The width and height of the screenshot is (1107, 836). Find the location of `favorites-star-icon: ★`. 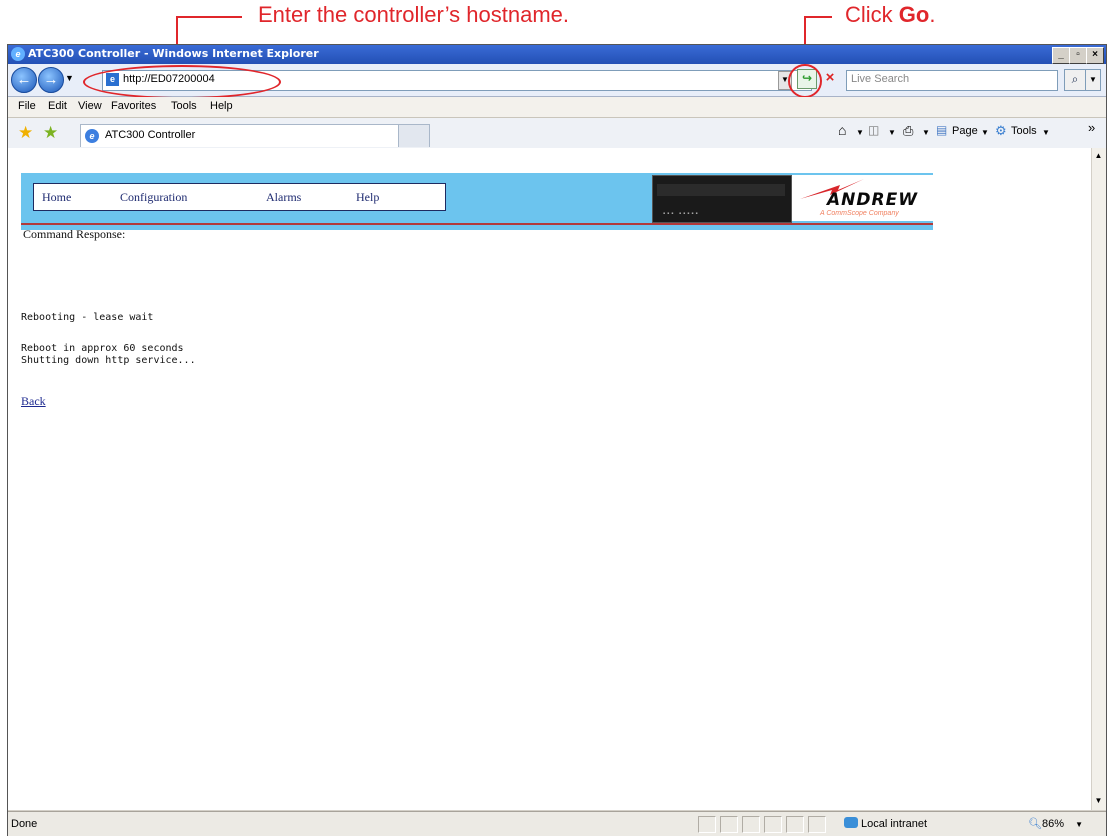

favorites-star-icon: ★ is located at coordinates (25, 133).